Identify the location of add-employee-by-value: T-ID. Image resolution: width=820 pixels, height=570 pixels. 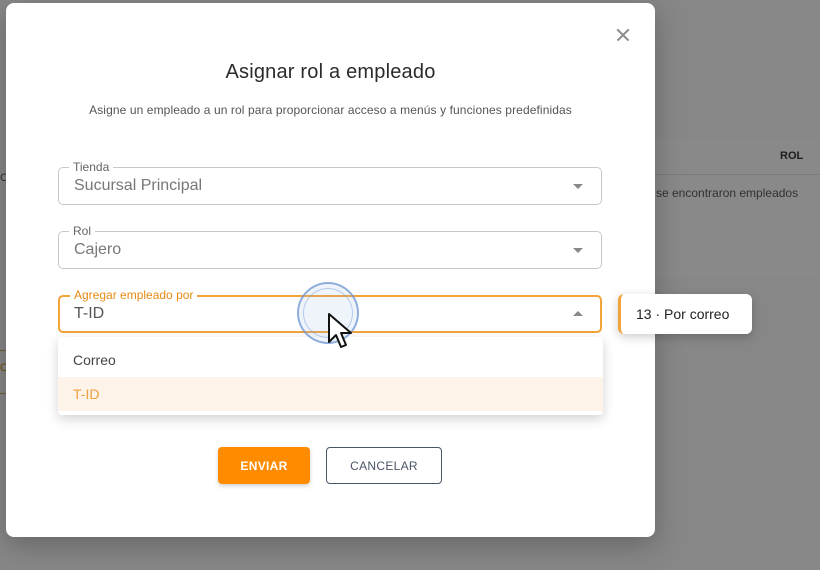
(89, 313).